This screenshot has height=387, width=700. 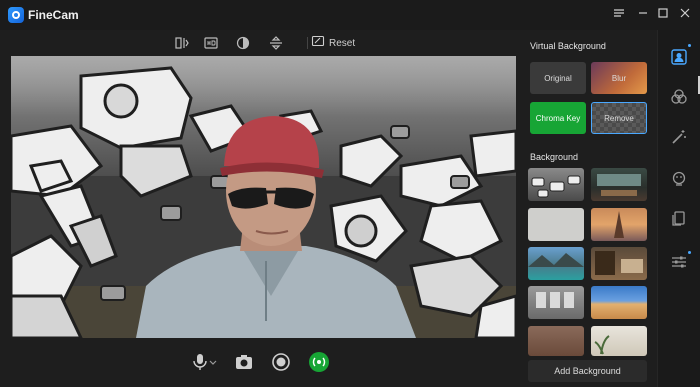 What do you see at coordinates (679, 137) in the screenshot?
I see `magic-wand-icon` at bounding box center [679, 137].